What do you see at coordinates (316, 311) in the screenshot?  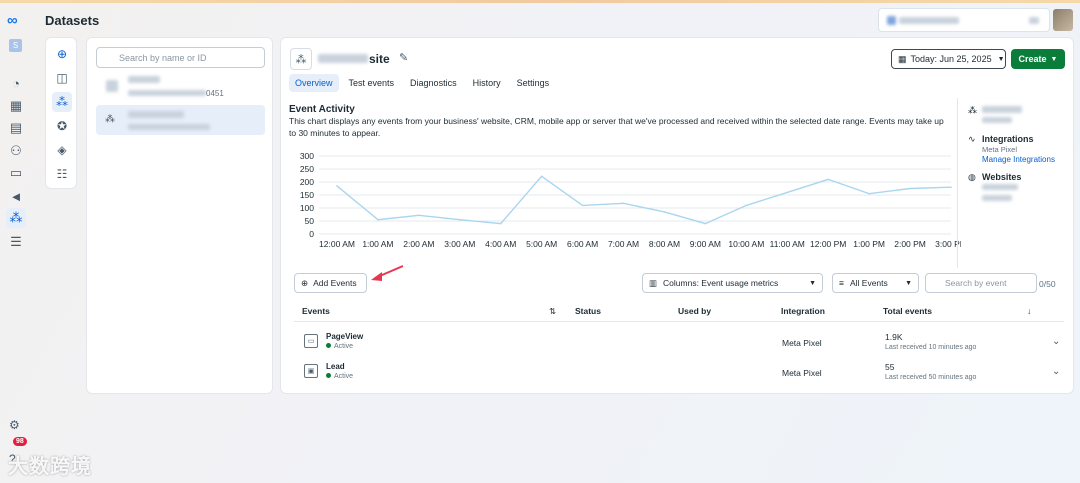 I see `col-events: Events` at bounding box center [316, 311].